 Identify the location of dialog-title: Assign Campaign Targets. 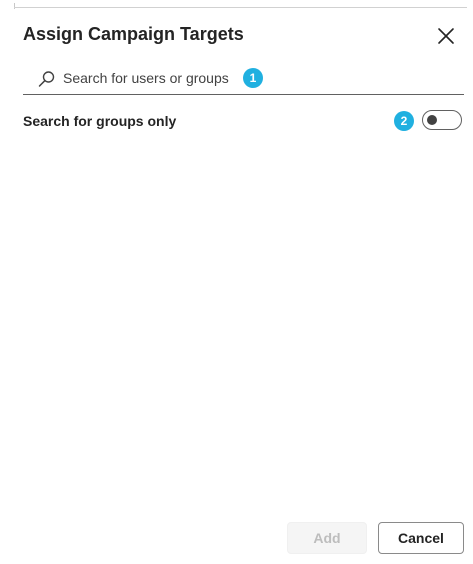
(133, 34).